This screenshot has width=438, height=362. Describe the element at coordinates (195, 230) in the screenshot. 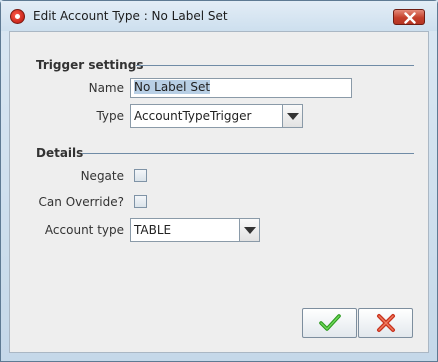

I see `account-type-combobox: TABLE` at that location.